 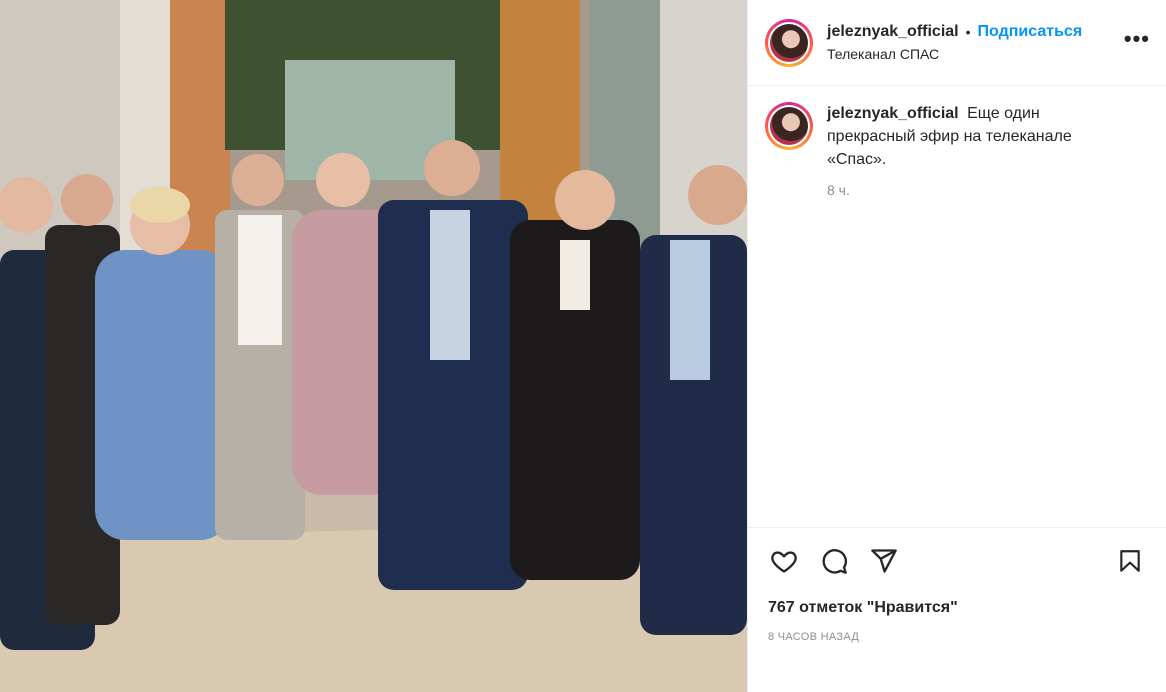 I want to click on post-timestamp: 8 ЧАСОВ НАЗАД, so click(x=957, y=630).